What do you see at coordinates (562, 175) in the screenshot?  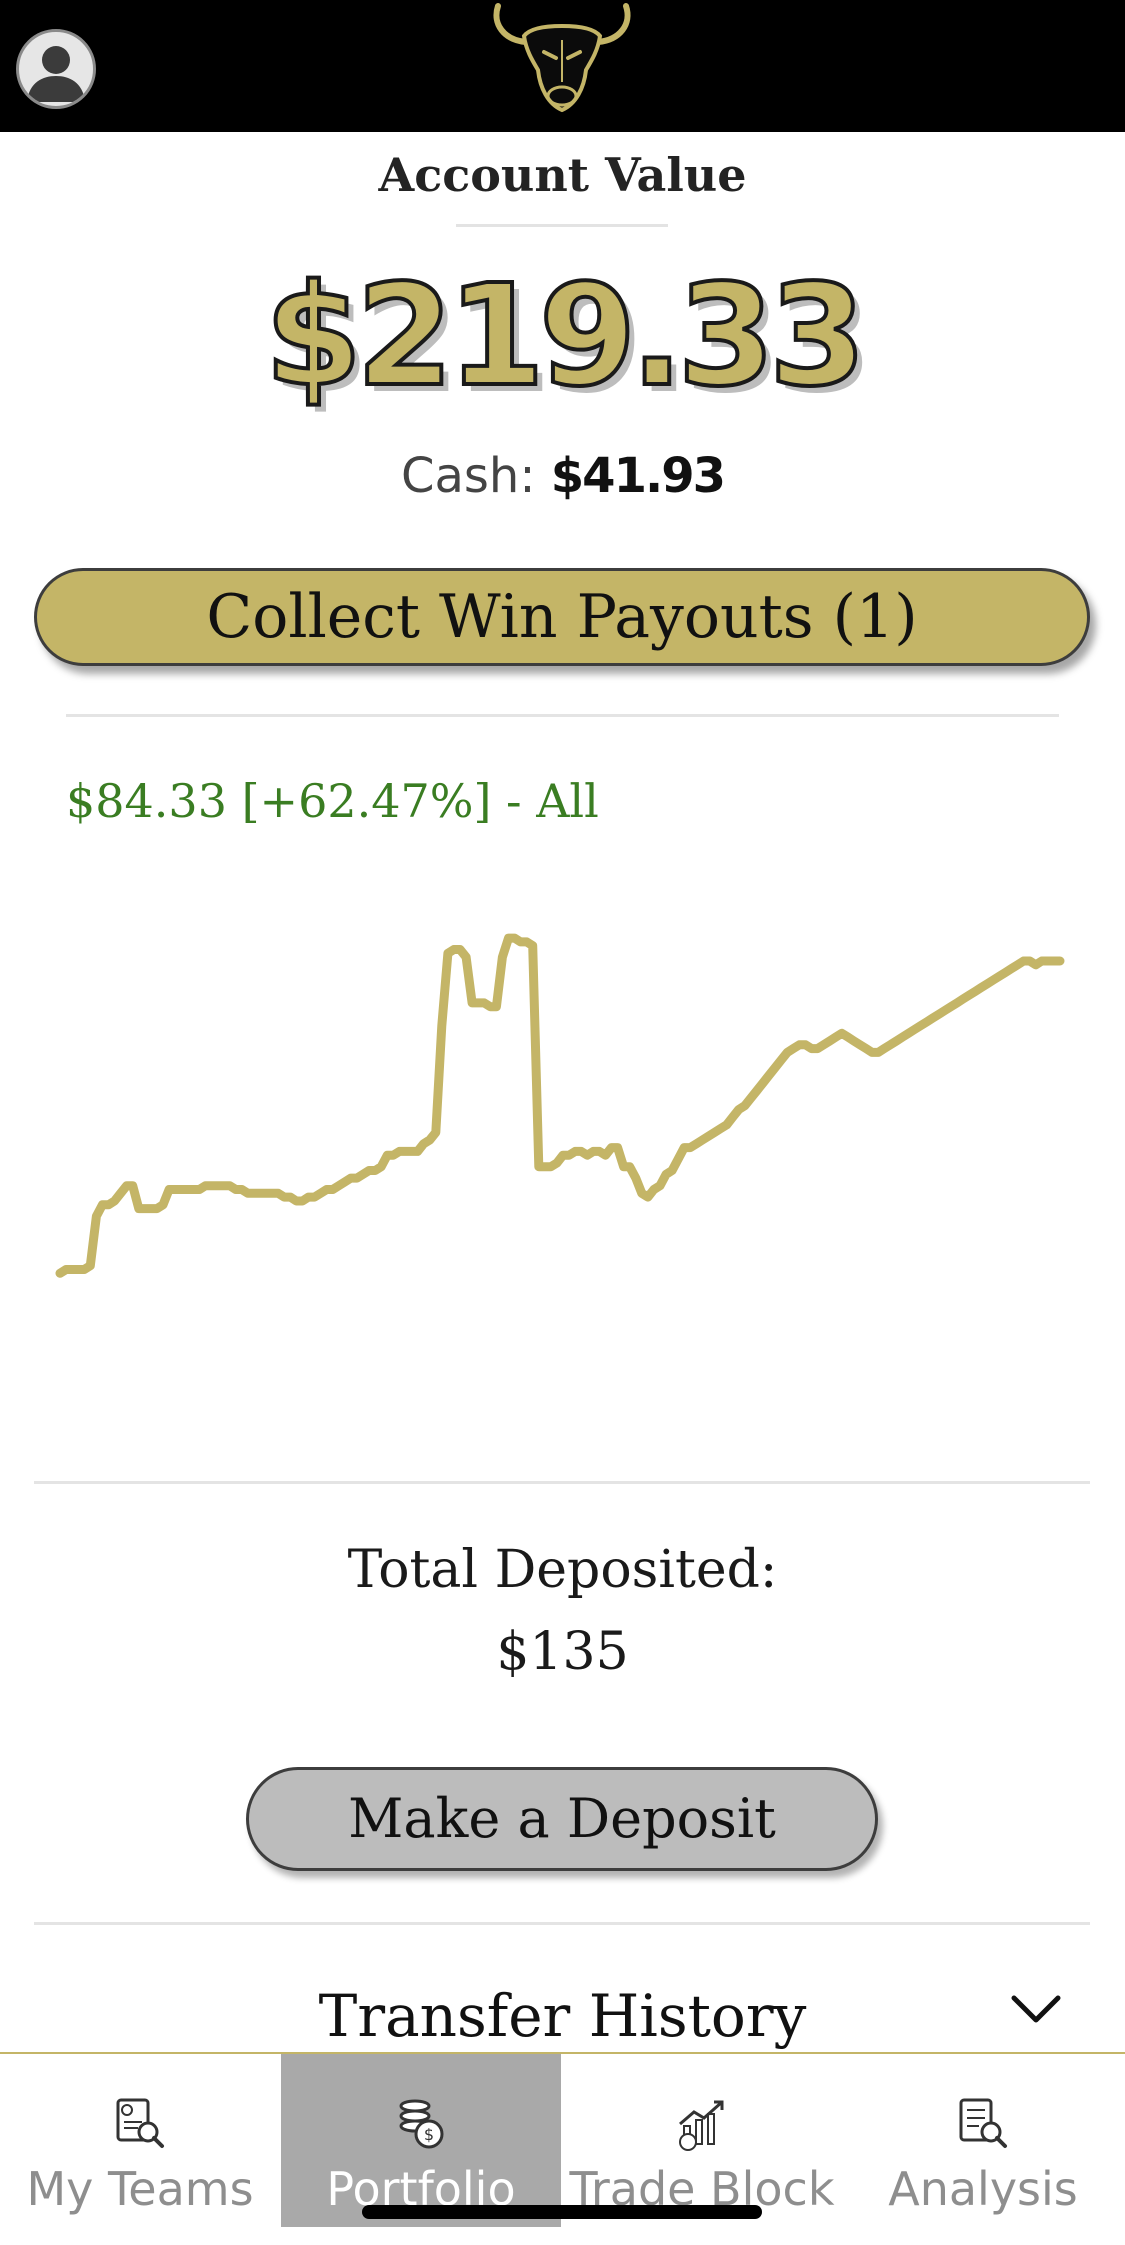 I see `account-value-title: Account Value` at bounding box center [562, 175].